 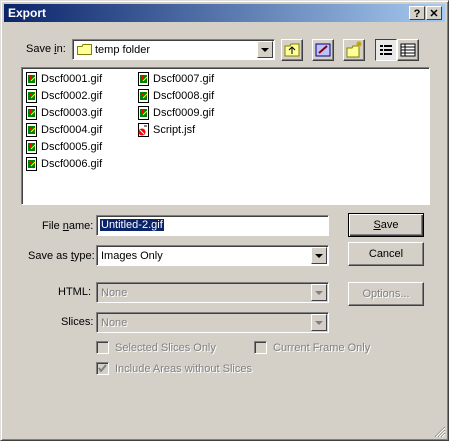 I want to click on script-file-icon, so click(x=143, y=130).